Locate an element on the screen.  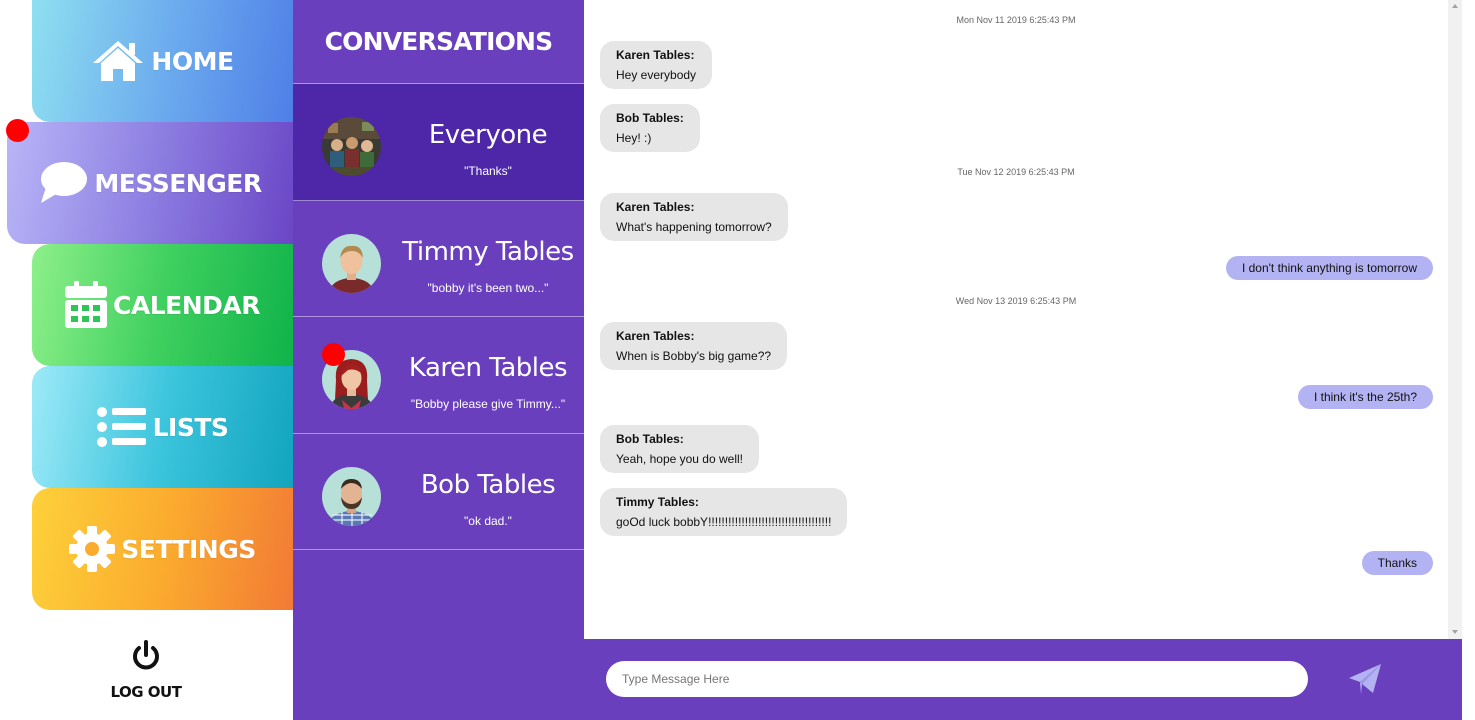
message-text: Hey! :) is located at coordinates (634, 138).